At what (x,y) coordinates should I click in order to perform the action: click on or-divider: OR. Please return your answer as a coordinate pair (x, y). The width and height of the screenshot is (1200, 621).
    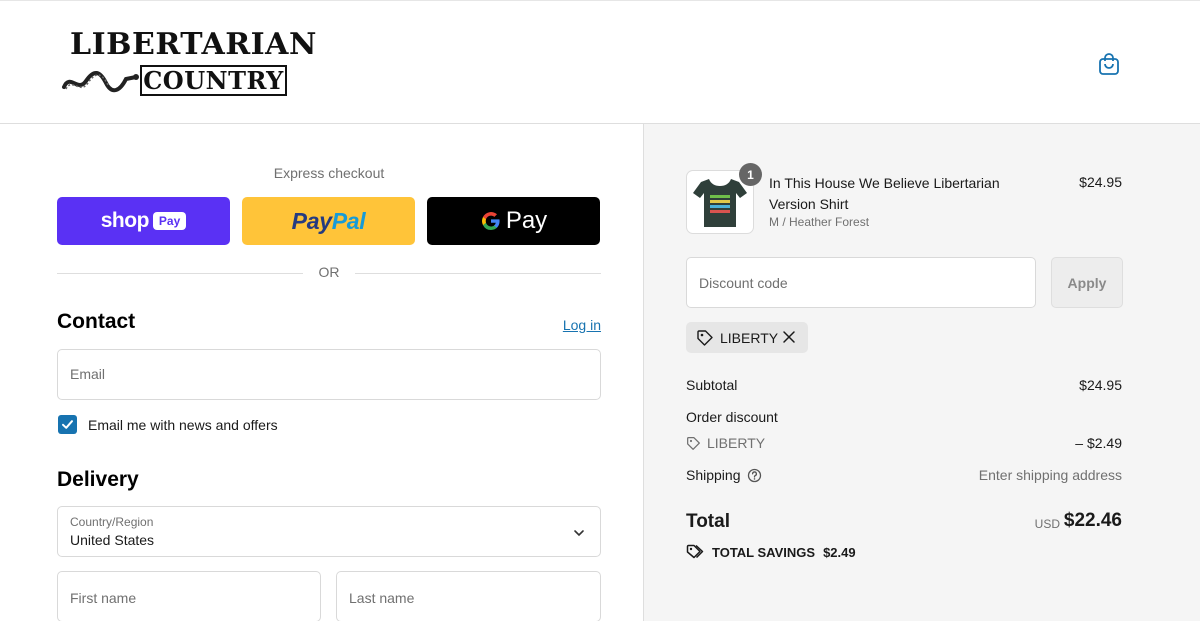
    Looking at the image, I should click on (329, 274).